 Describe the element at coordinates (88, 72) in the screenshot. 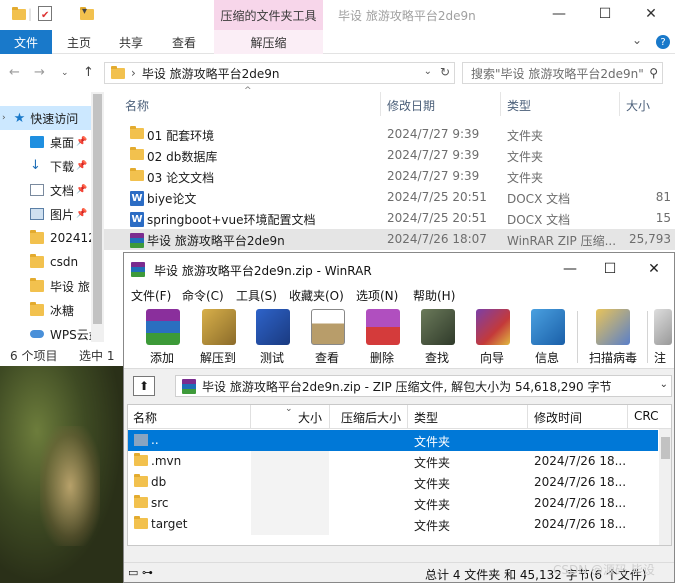

I see `up-arrow-icon: ↑` at that location.